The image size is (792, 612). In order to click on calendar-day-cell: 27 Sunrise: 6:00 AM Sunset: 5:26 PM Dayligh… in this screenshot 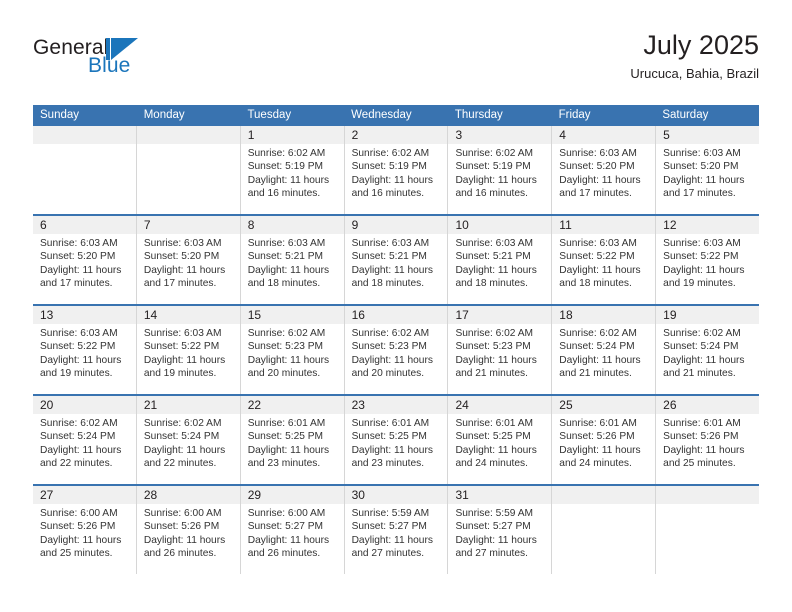, I will do `click(84, 530)`.